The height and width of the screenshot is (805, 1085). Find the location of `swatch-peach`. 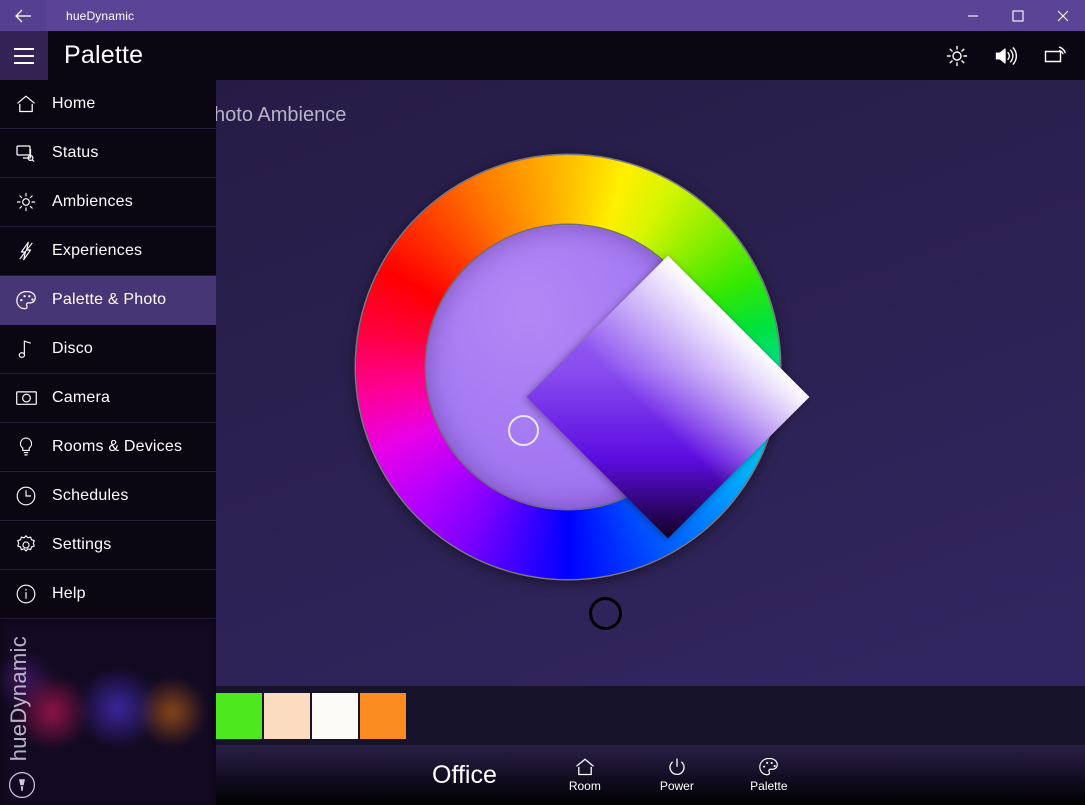

swatch-peach is located at coordinates (287, 715).